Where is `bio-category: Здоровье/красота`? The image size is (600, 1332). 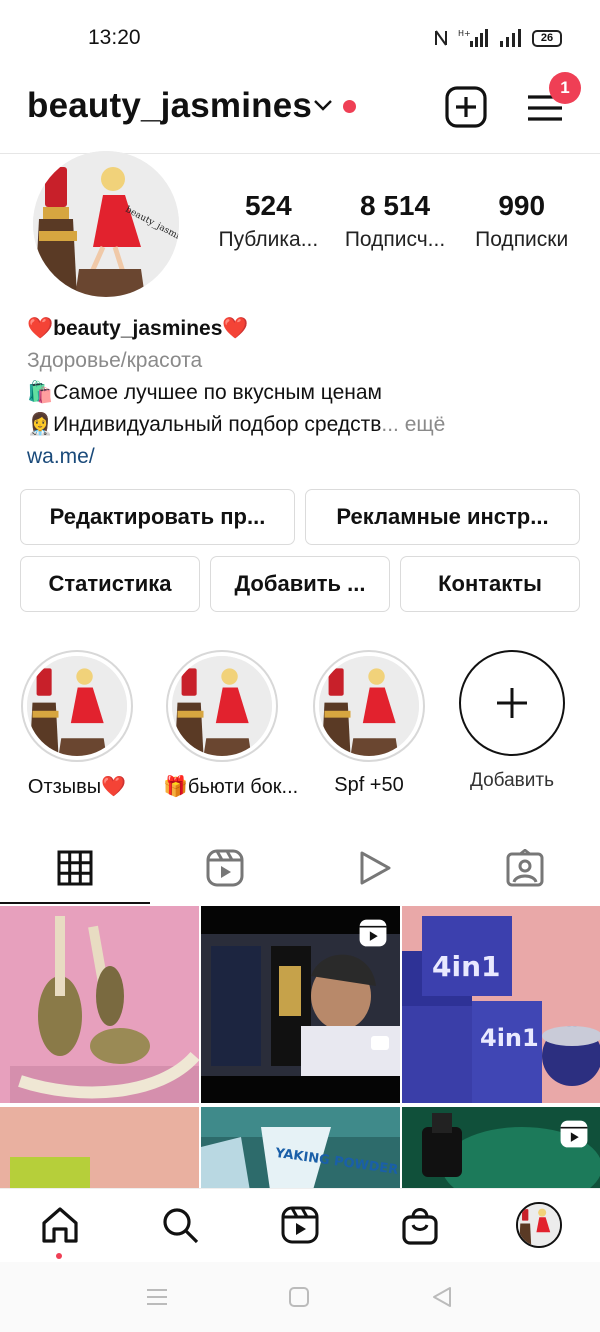 bio-category: Здоровье/красота is located at coordinates (115, 360).